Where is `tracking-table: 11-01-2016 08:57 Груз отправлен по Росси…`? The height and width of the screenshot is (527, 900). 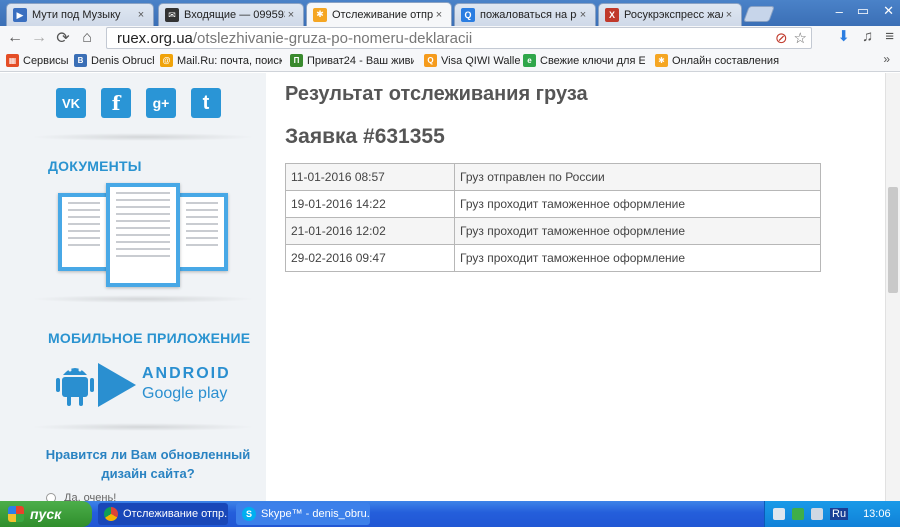 tracking-table: 11-01-2016 08:57 Груз отправлен по Росси… is located at coordinates (553, 217).